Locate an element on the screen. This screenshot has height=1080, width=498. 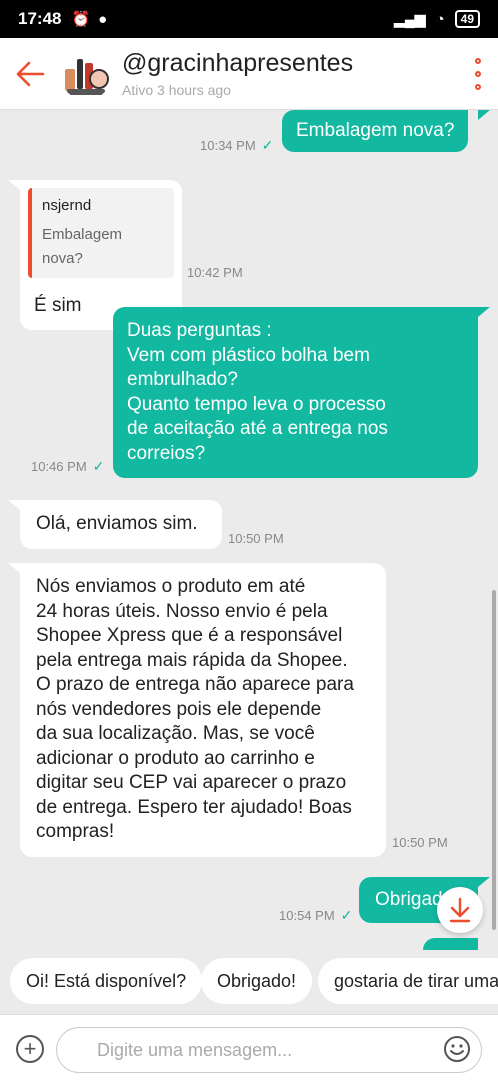
avatar is located at coordinates (86, 73).